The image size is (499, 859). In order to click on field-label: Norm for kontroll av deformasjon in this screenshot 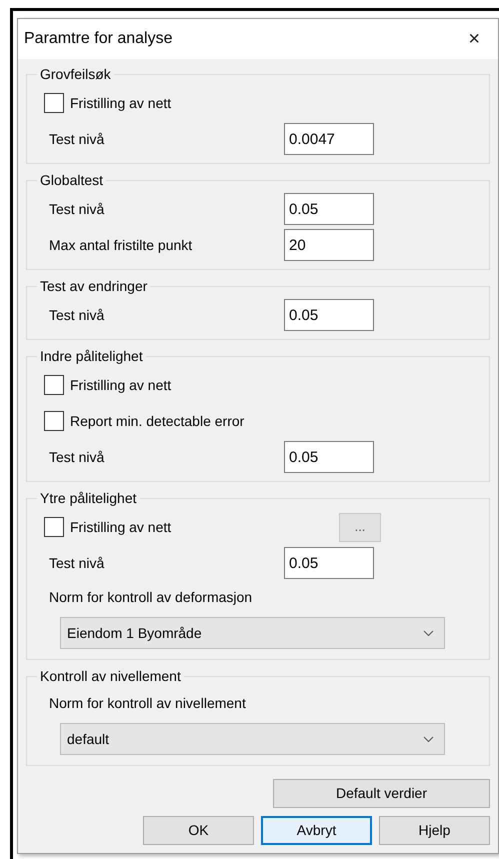, I will do `click(150, 597)`.